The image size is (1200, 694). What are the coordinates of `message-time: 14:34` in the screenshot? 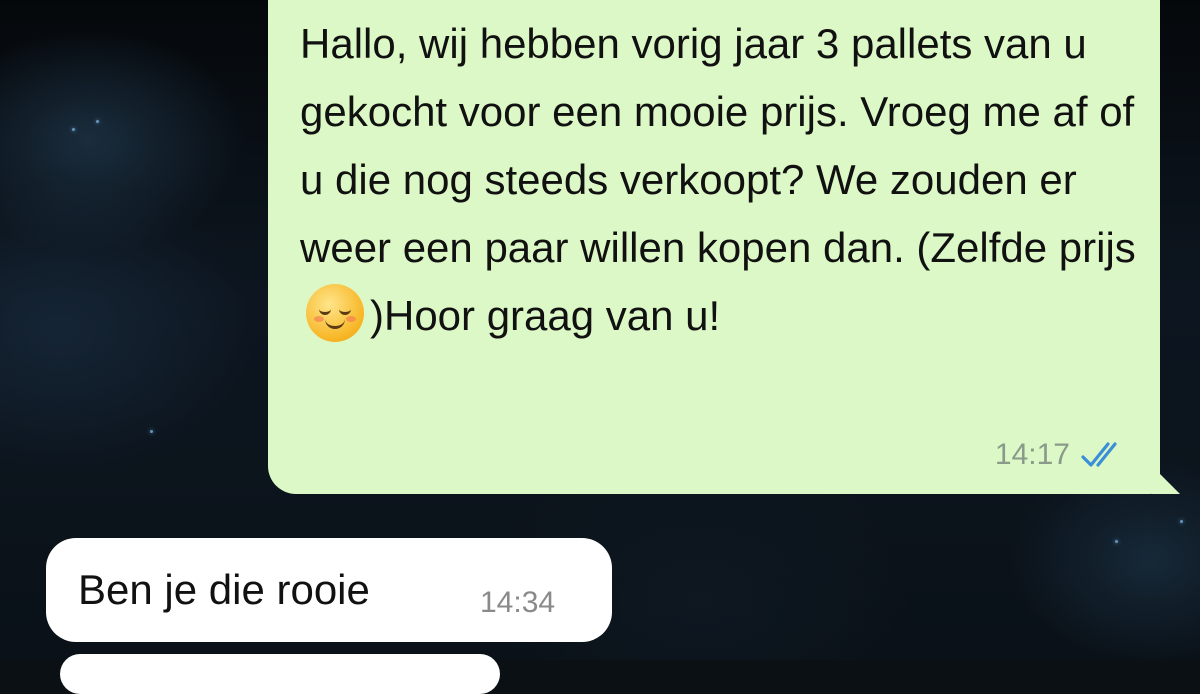 It's located at (518, 602).